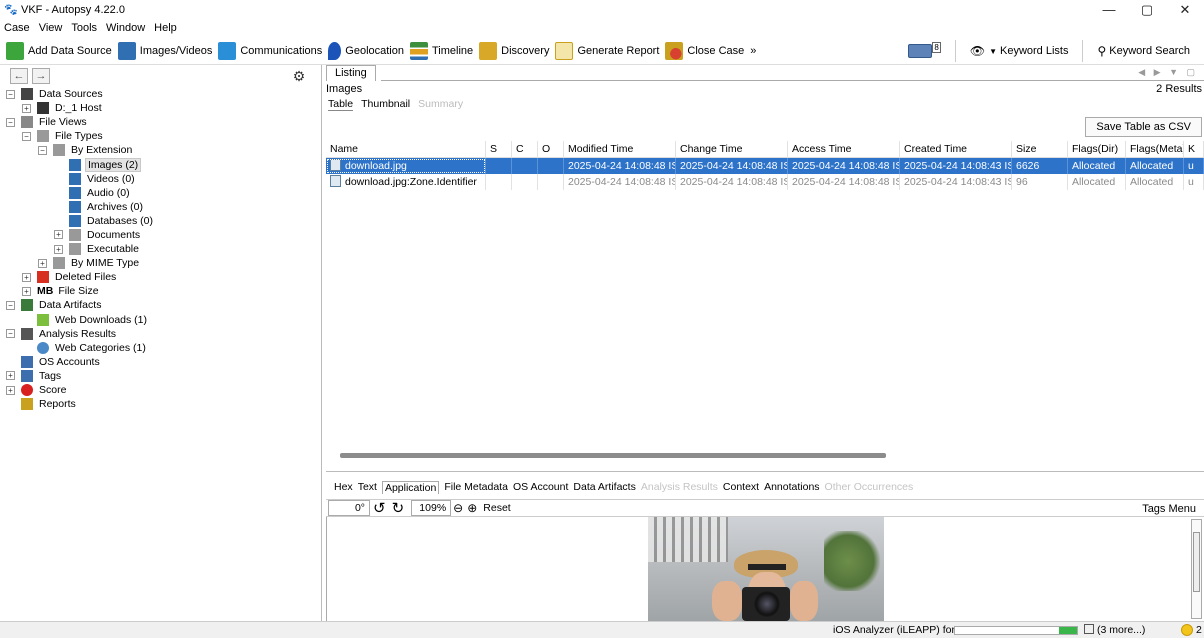 The height and width of the screenshot is (638, 1204). I want to click on column-header: K, so click(1194, 149).